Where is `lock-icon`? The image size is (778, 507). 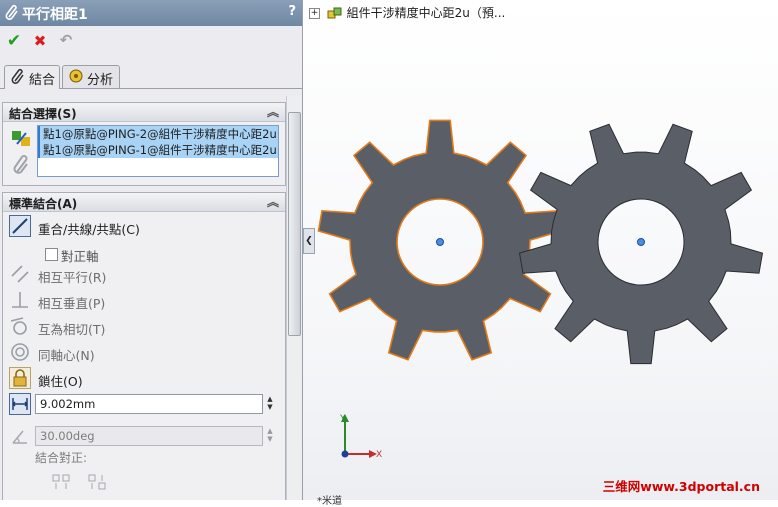
lock-icon is located at coordinates (20, 378).